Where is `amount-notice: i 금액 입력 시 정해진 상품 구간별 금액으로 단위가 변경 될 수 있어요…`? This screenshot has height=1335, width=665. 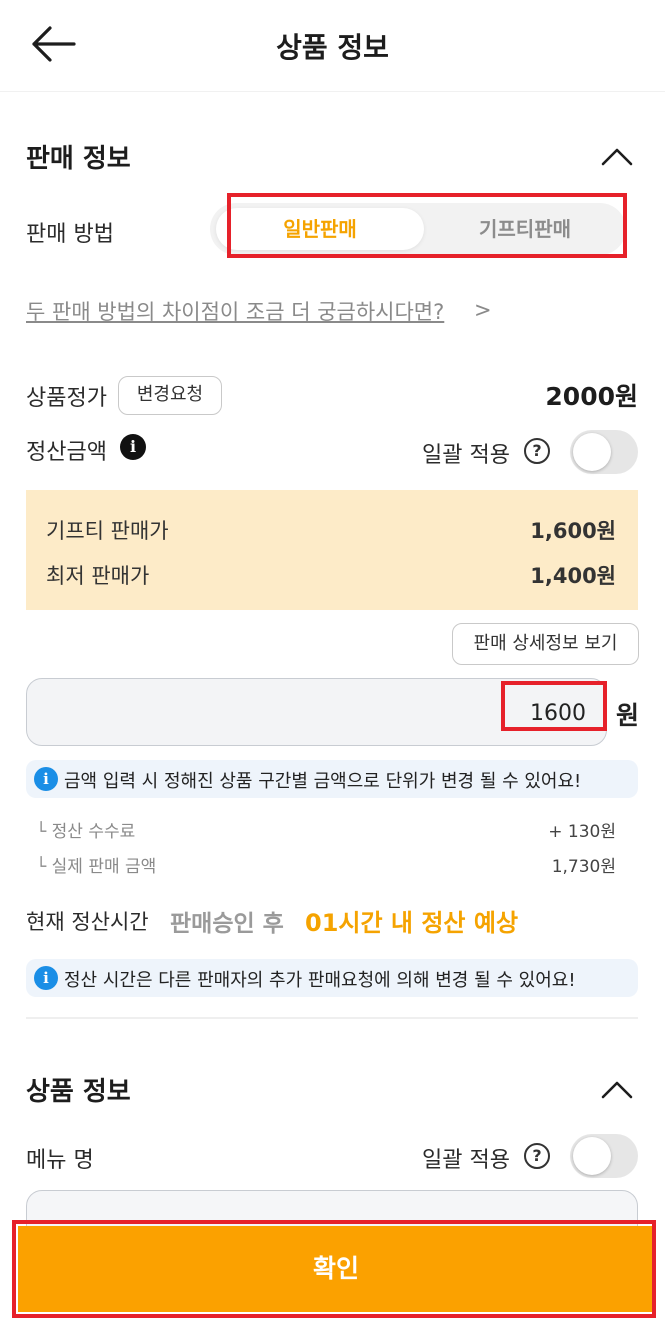 amount-notice: i 금액 입력 시 정해진 상품 구간별 금액으로 단위가 변경 될 수 있어요… is located at coordinates (332, 779).